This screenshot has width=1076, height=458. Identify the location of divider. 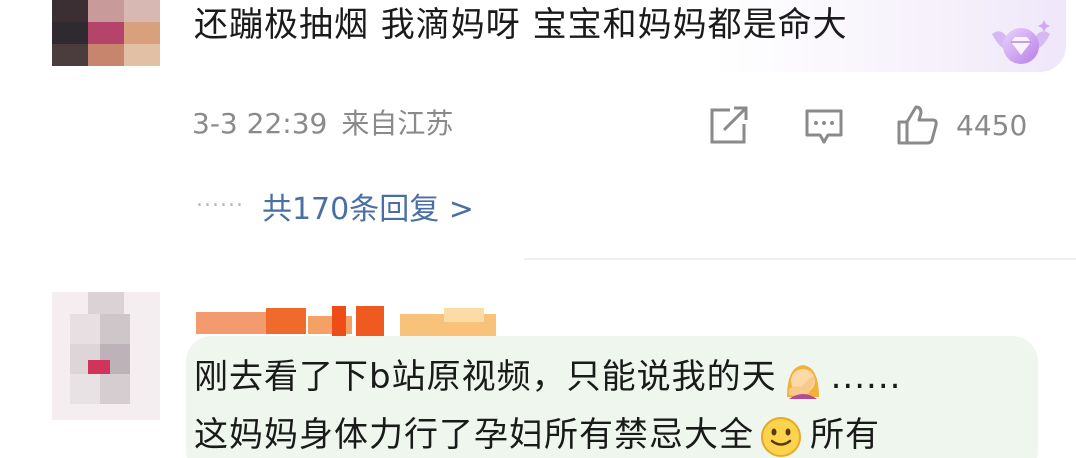
(800, 259).